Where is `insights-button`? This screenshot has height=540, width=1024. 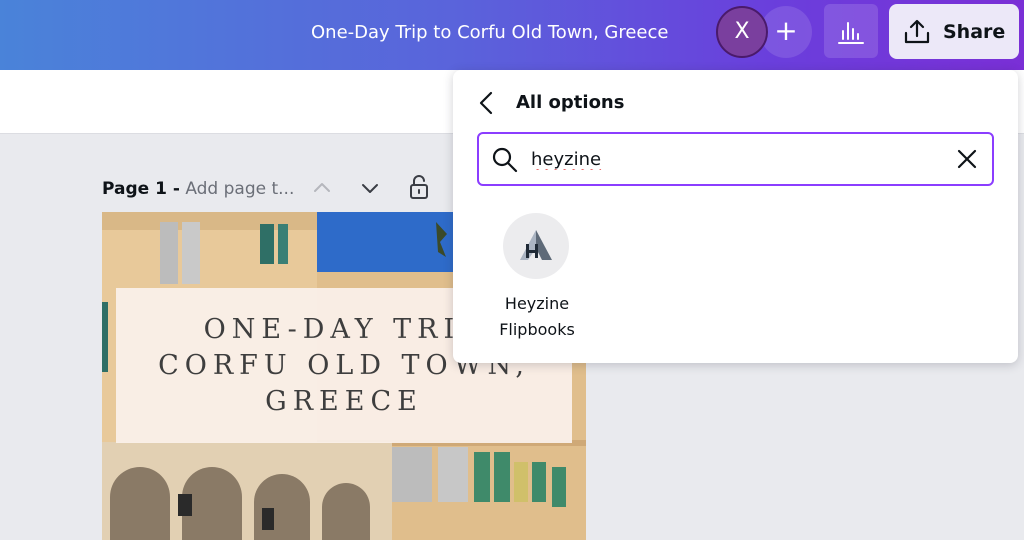
insights-button is located at coordinates (851, 31).